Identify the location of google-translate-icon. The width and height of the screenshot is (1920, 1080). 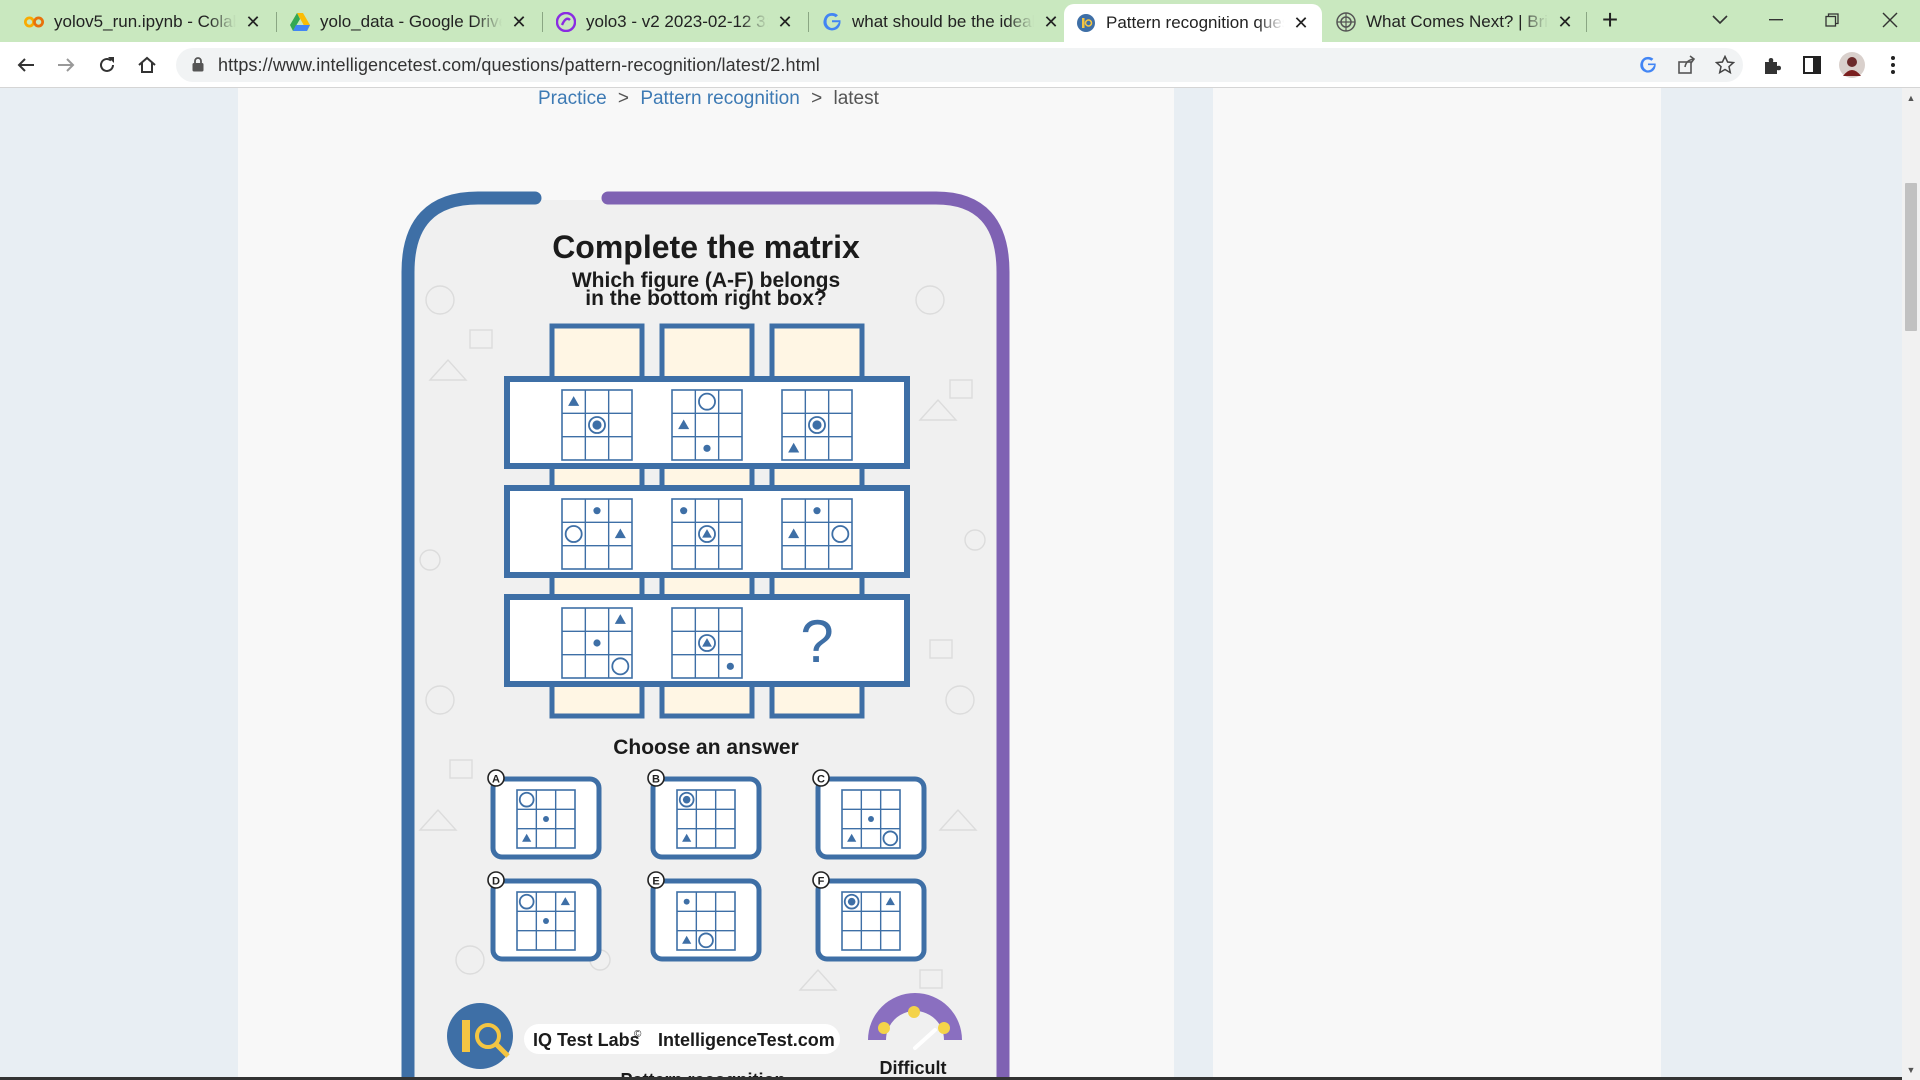
(1648, 67).